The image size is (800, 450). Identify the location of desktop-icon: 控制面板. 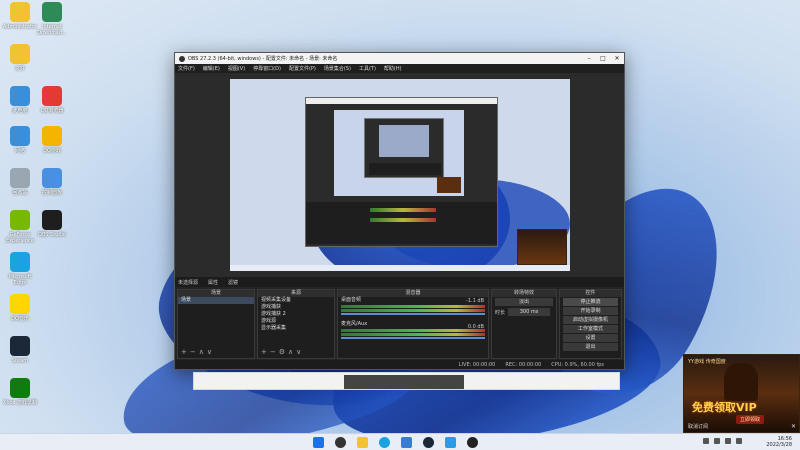
(52, 182).